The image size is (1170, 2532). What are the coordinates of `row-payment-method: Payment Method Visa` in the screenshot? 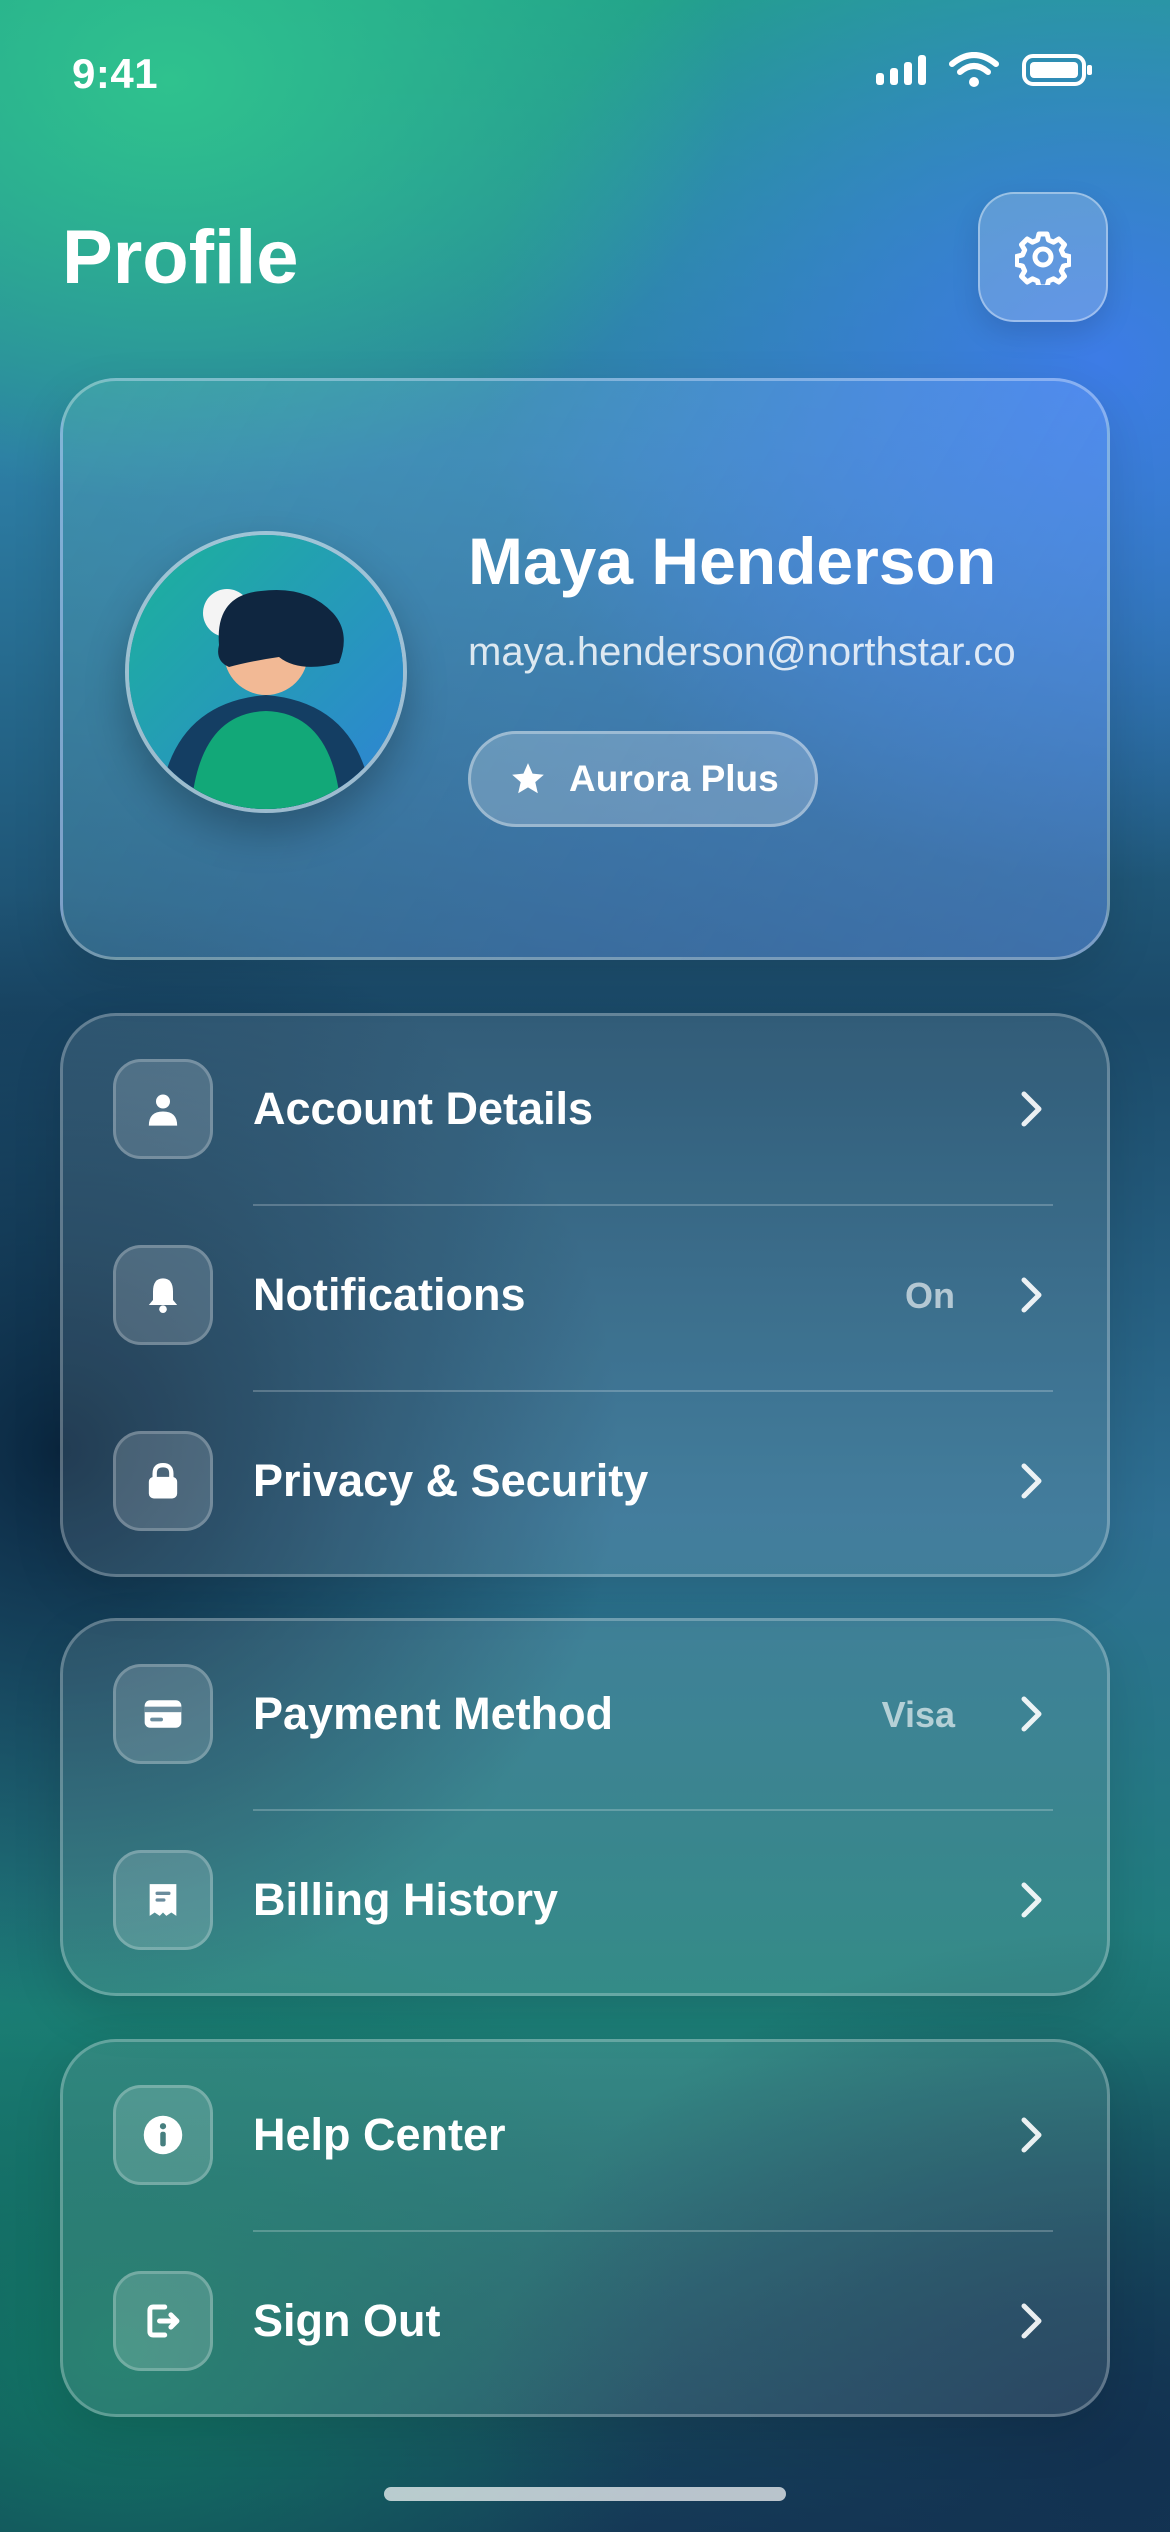 It's located at (585, 1714).